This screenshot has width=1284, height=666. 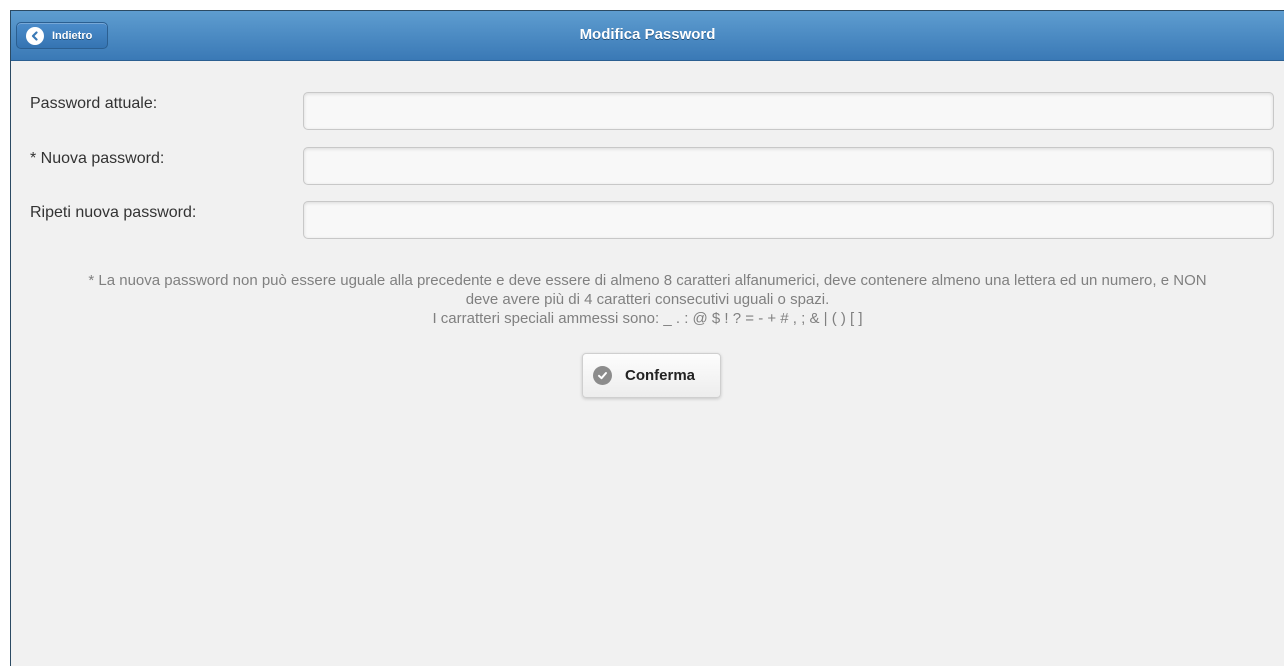 I want to click on new-password-row: * Nuova password:, so click(x=647, y=167).